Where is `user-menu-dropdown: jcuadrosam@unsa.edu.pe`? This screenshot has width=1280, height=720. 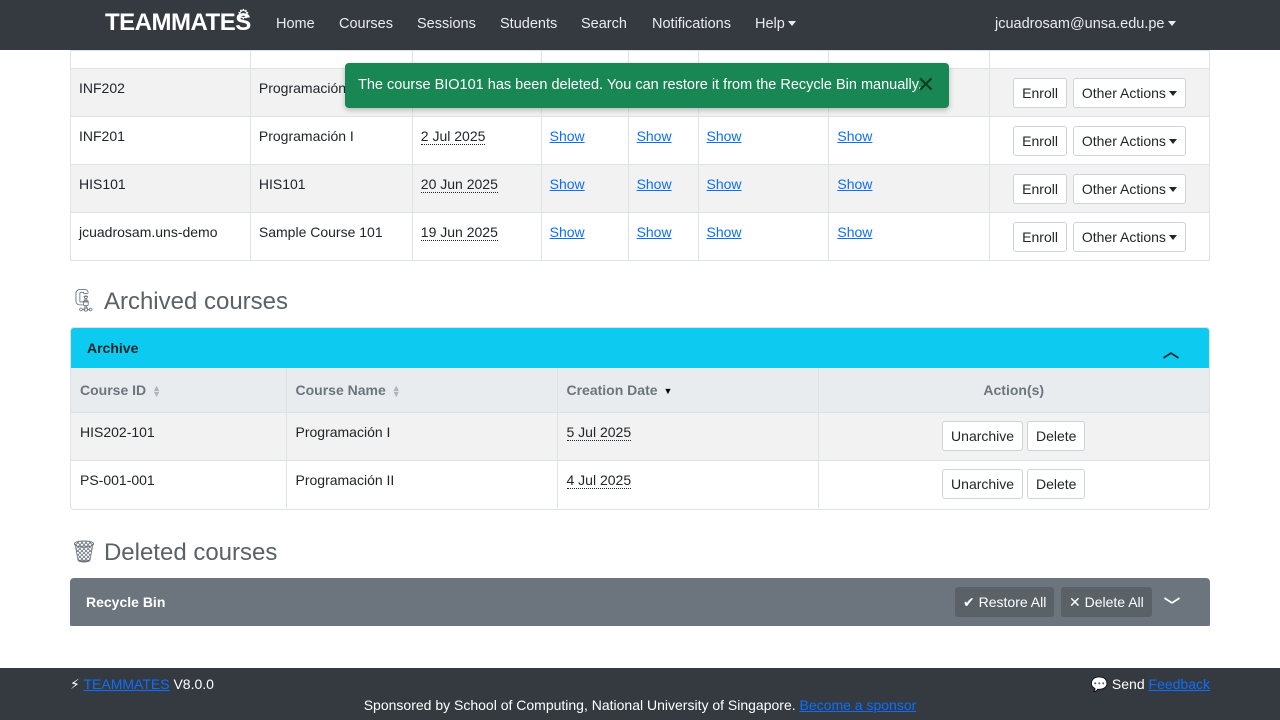 user-menu-dropdown: jcuadrosam@unsa.edu.pe is located at coordinates (1085, 24).